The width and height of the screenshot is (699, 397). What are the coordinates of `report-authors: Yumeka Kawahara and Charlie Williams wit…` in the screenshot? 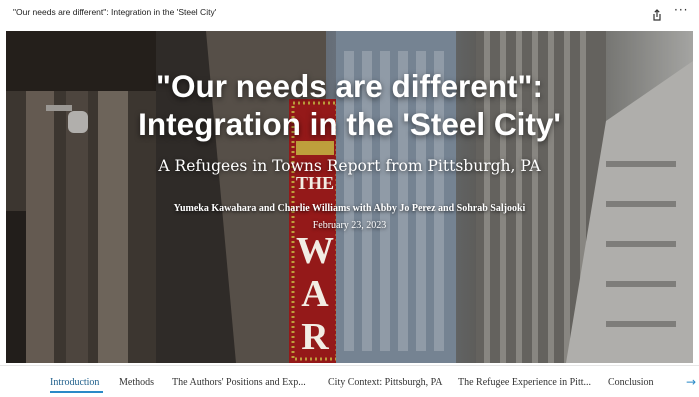 It's located at (349, 208).